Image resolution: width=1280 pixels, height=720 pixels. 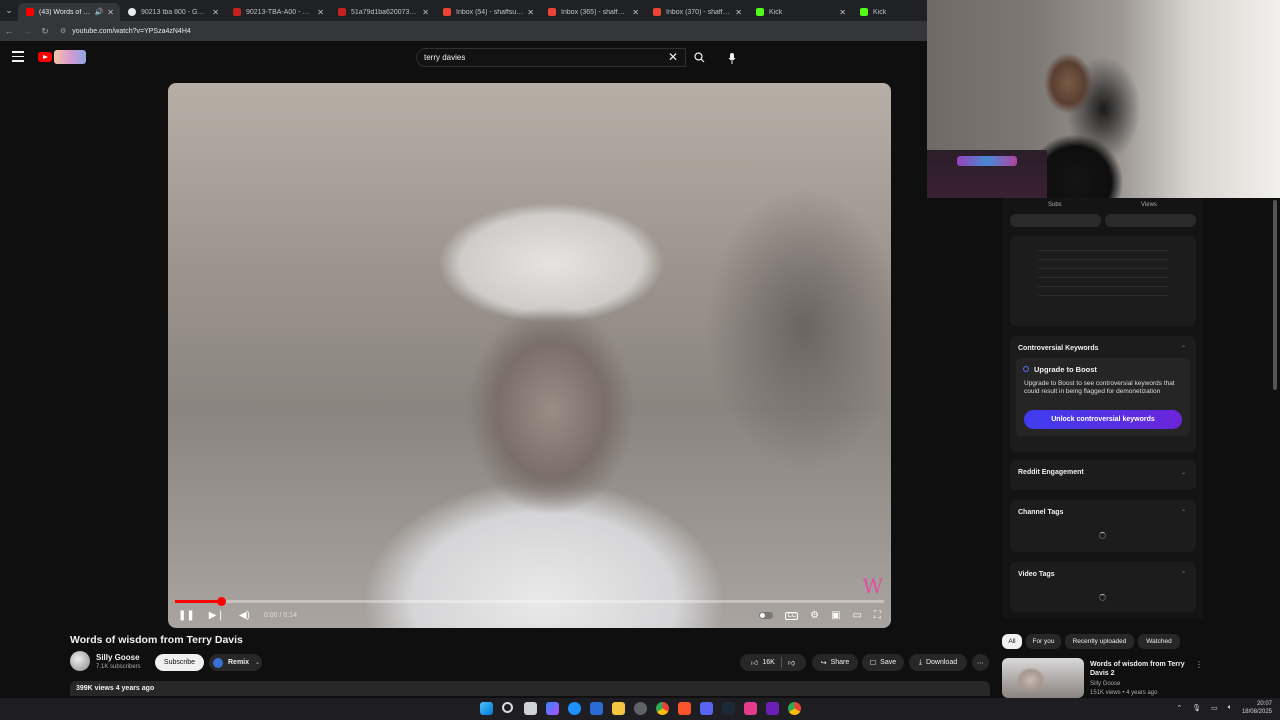 I want to click on settings-gear-icon: ⚙, so click(x=814, y=615).